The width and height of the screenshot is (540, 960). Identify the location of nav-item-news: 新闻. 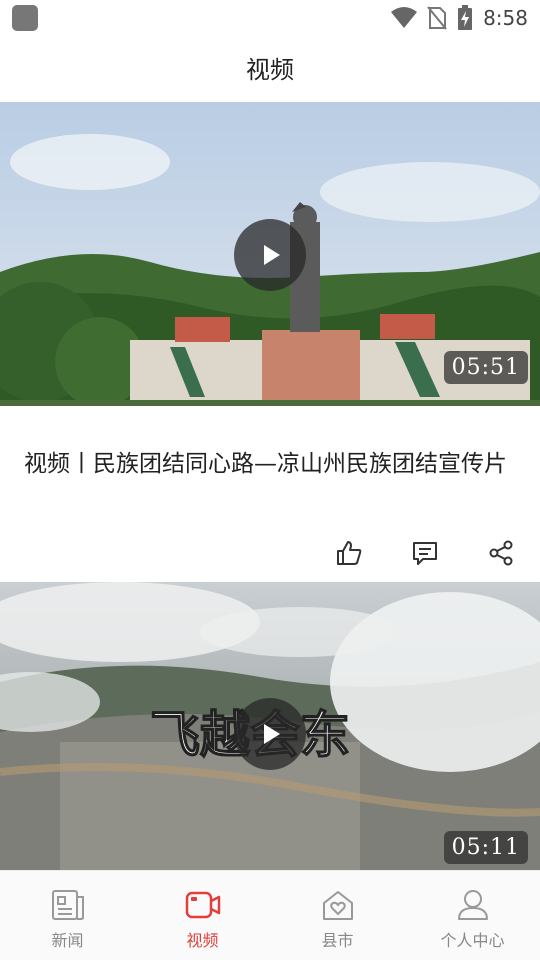
(67, 915).